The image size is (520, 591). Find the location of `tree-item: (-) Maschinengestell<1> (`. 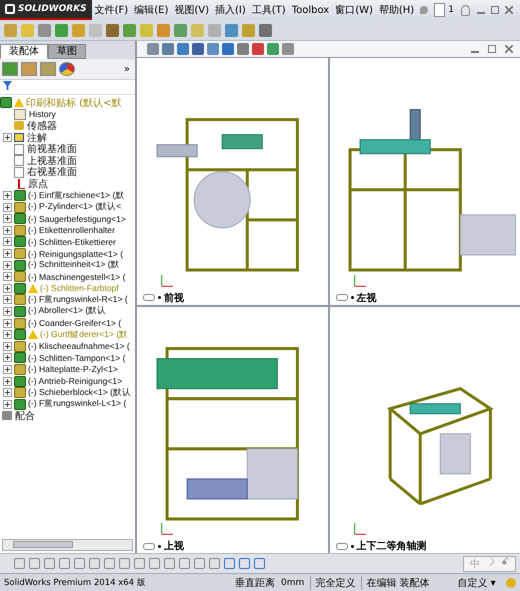

tree-item: (-) Maschinengestell<1> ( is located at coordinates (77, 277).